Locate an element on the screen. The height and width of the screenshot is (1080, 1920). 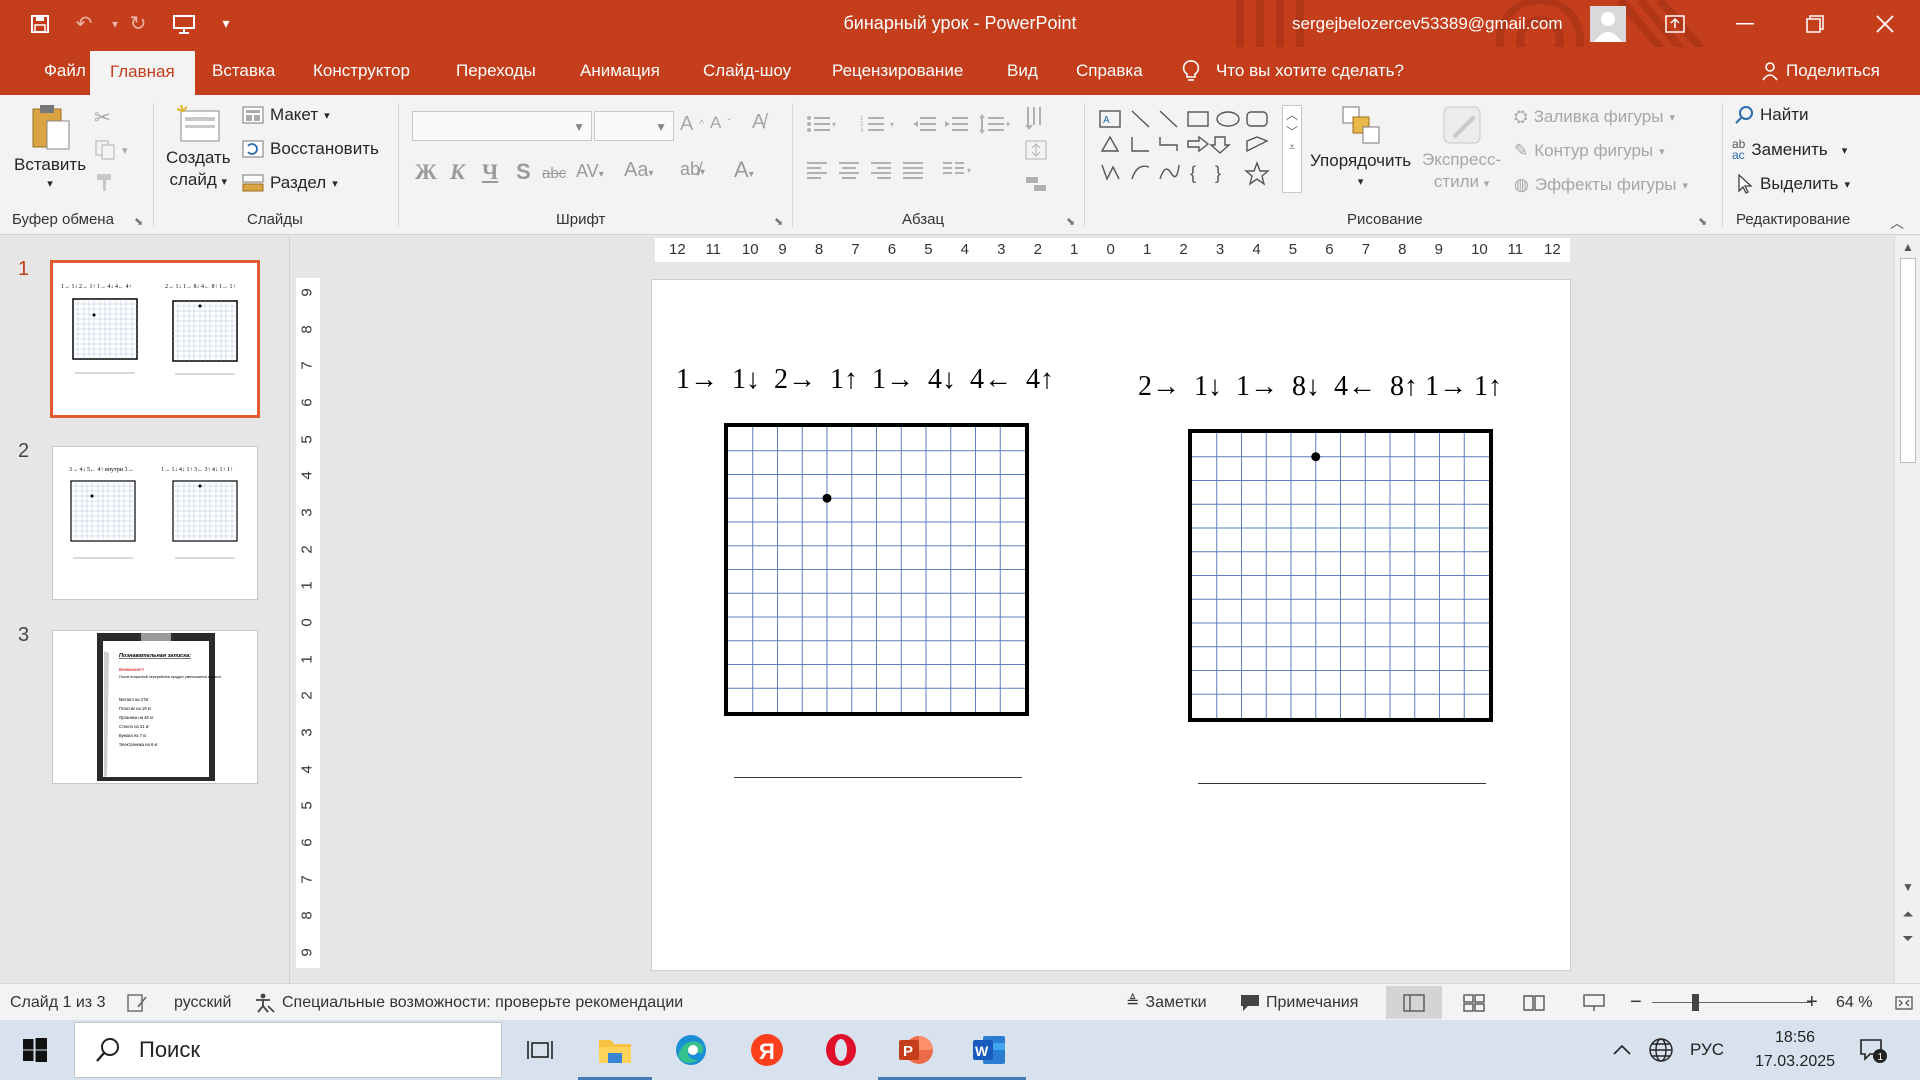
notes-button: ≜ Заметки is located at coordinates (1166, 1002).